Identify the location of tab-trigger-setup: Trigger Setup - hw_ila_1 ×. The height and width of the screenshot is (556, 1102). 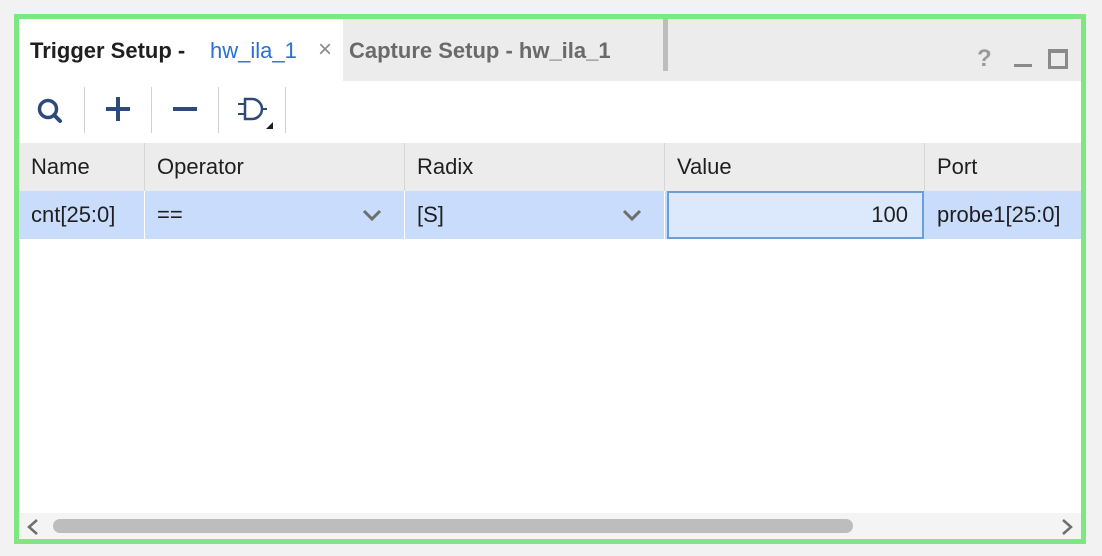
(181, 50).